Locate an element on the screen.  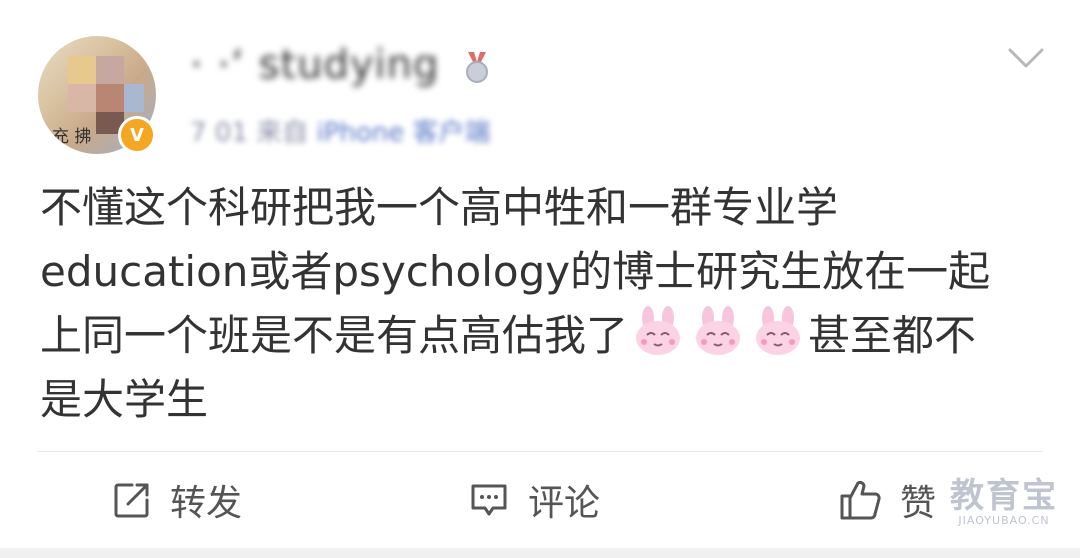
thumbs-up-icon is located at coordinates (860, 500).